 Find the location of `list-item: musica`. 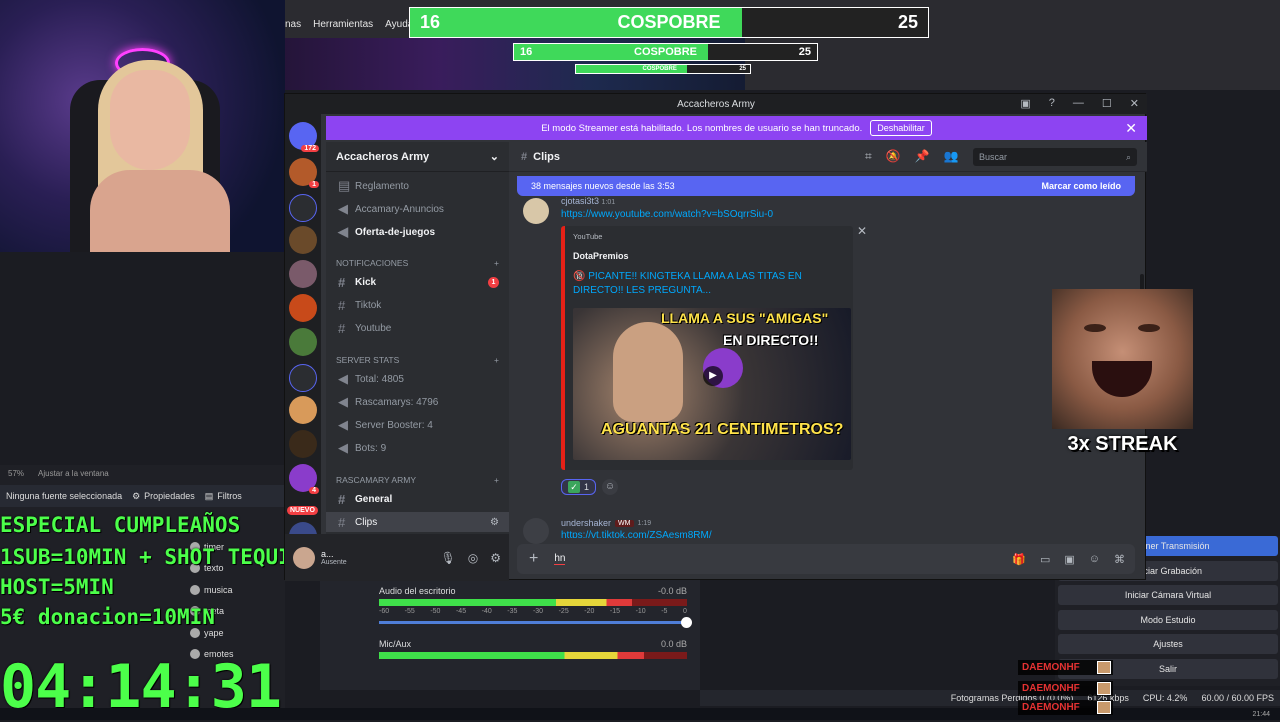

list-item: musica is located at coordinates (240, 590).